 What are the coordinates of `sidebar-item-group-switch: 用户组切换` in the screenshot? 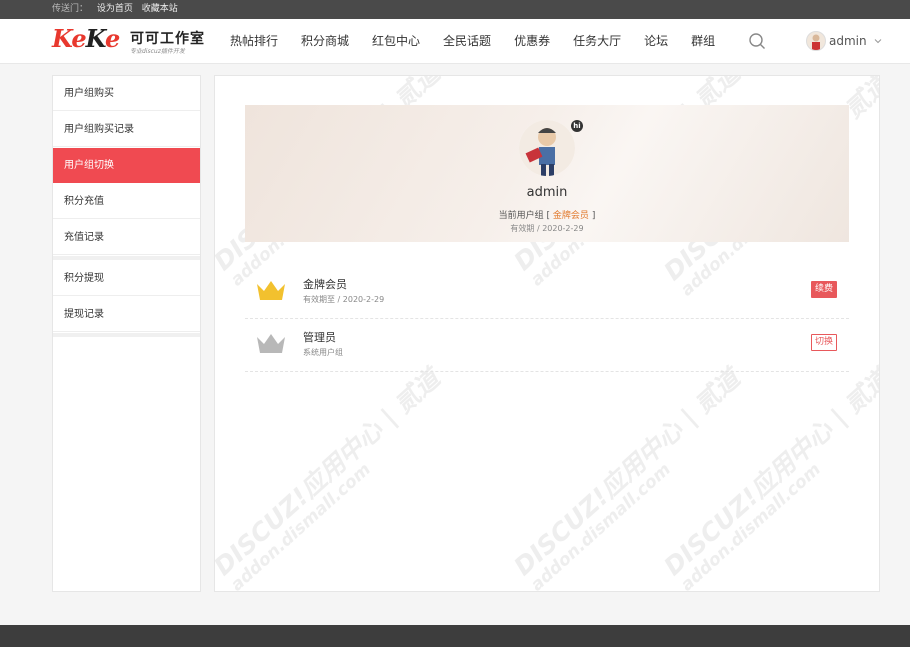 It's located at (126, 165).